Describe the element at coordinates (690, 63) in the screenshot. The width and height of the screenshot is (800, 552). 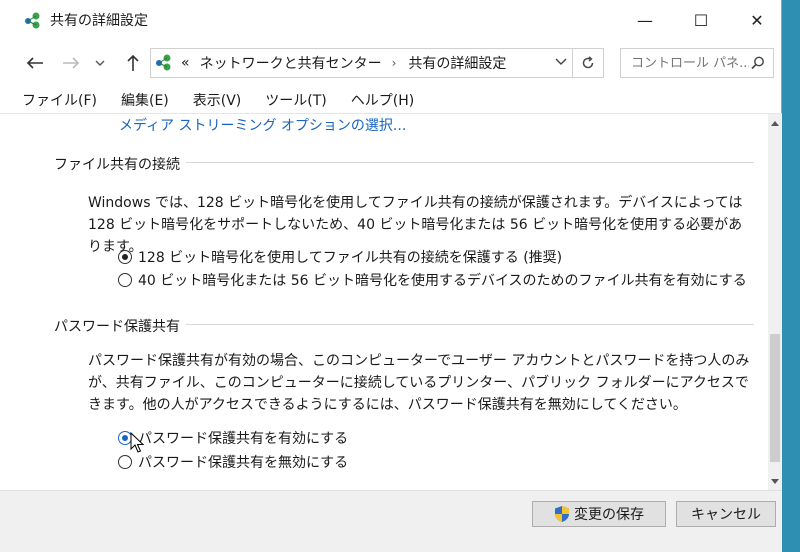
I see `search-input` at that location.